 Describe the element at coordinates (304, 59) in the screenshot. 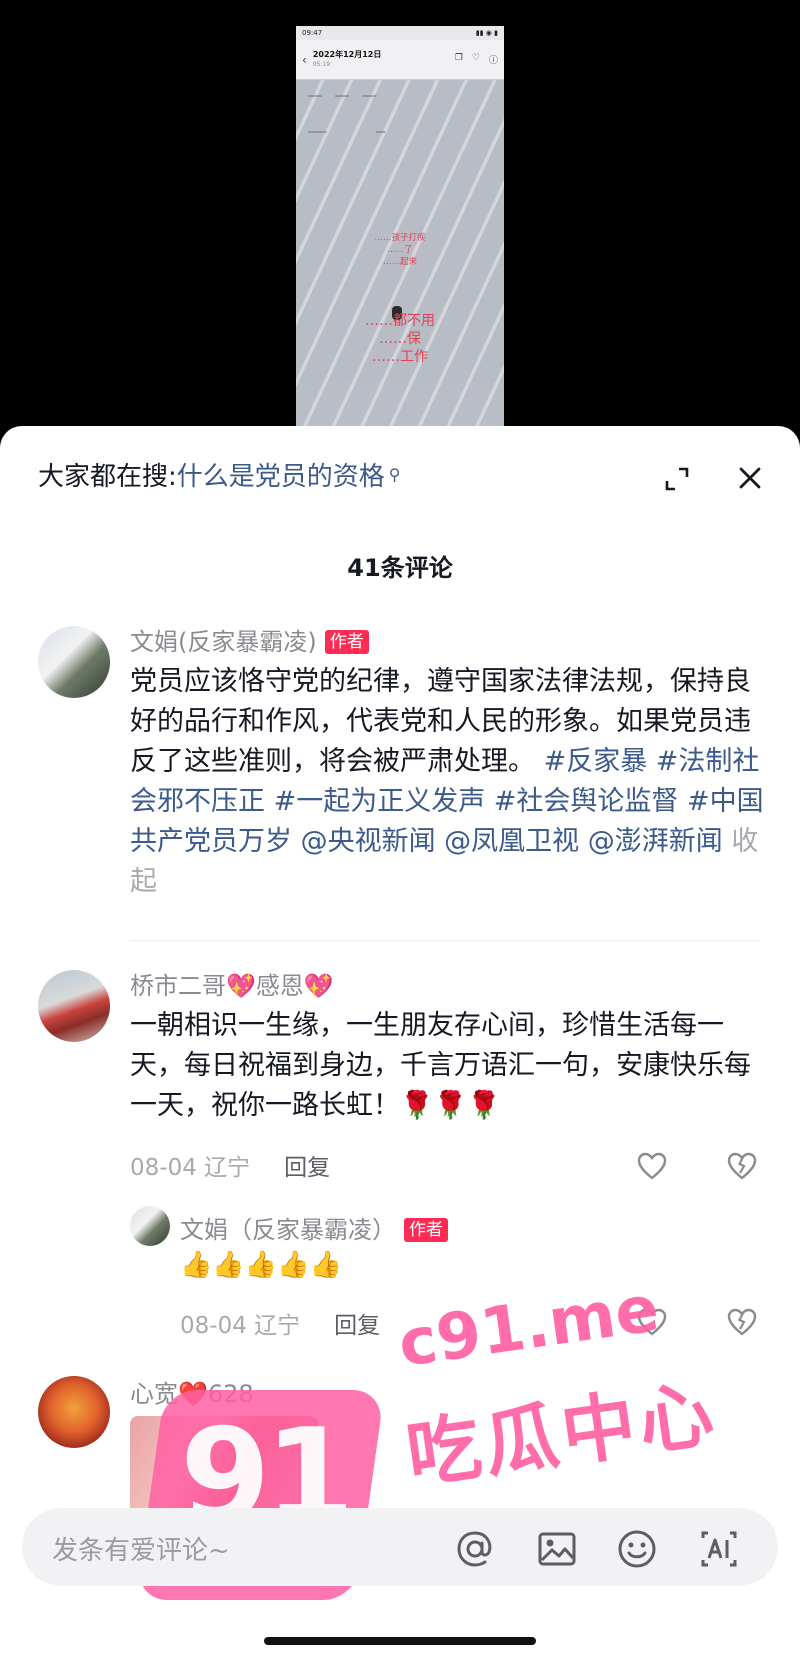

I see `video-back-icon: ‹` at that location.